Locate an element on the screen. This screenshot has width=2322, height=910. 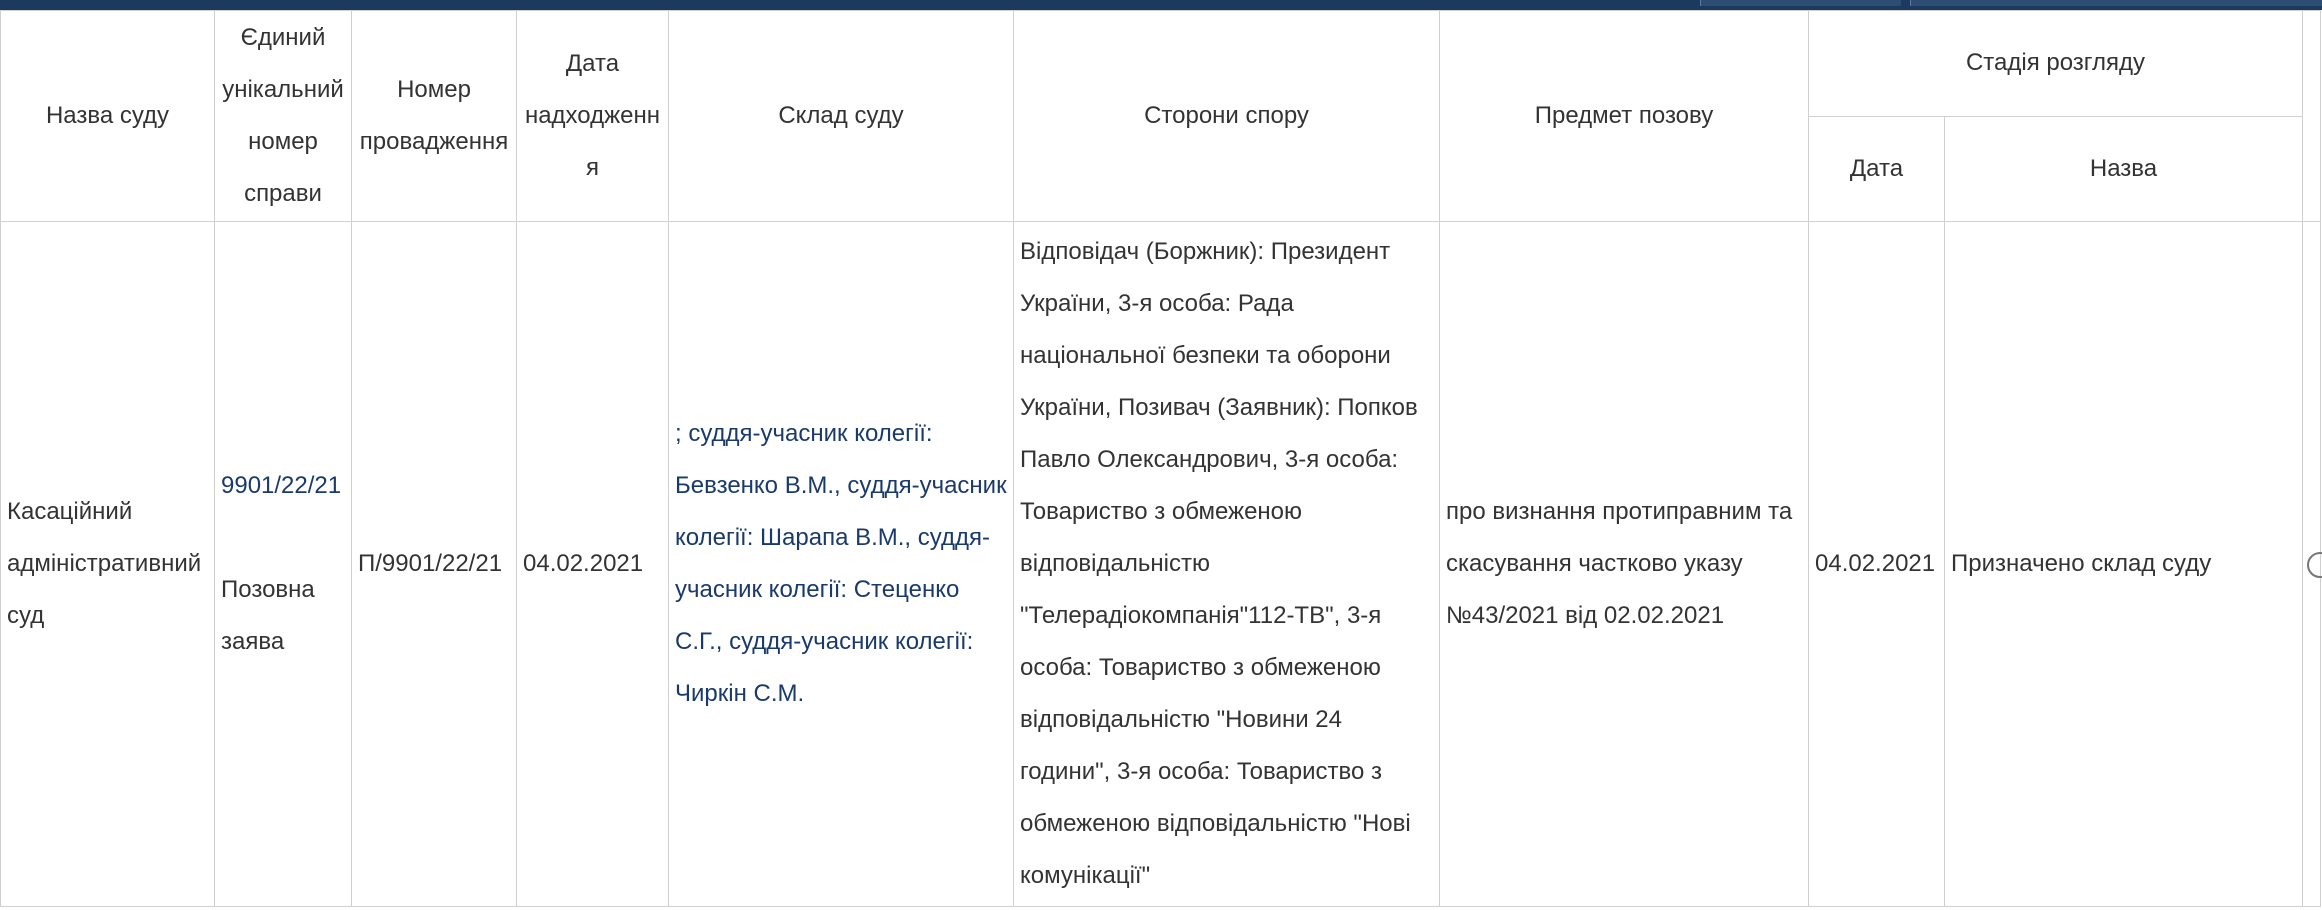
cell-select is located at coordinates (2312, 564).